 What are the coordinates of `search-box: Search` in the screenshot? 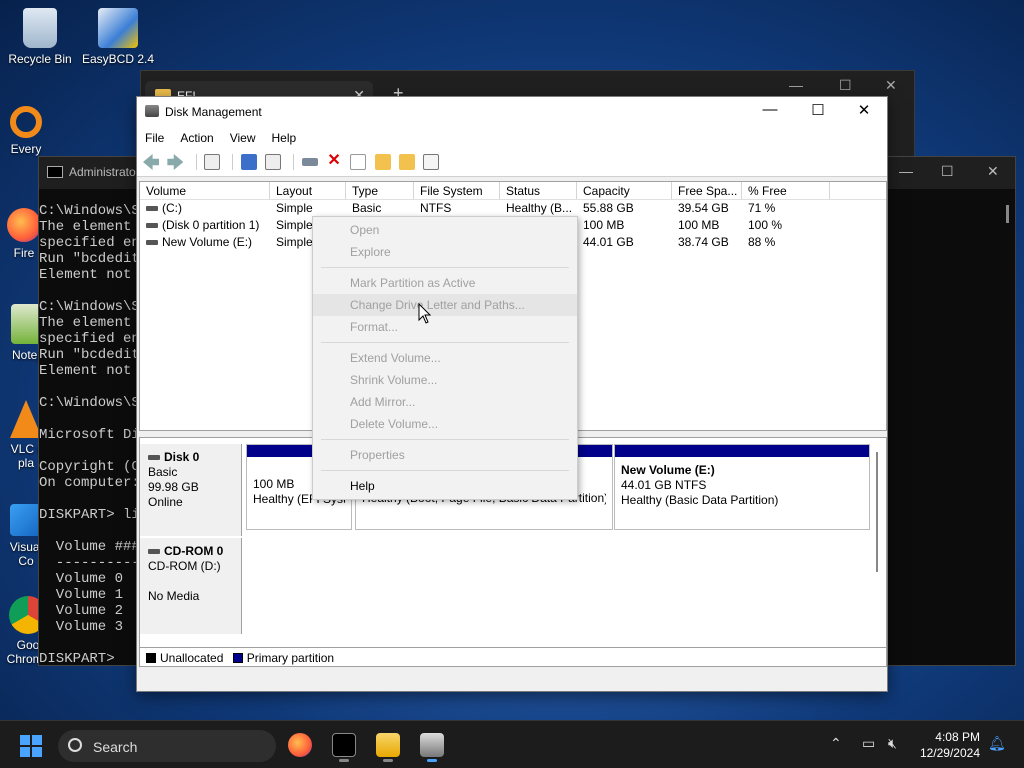 It's located at (167, 746).